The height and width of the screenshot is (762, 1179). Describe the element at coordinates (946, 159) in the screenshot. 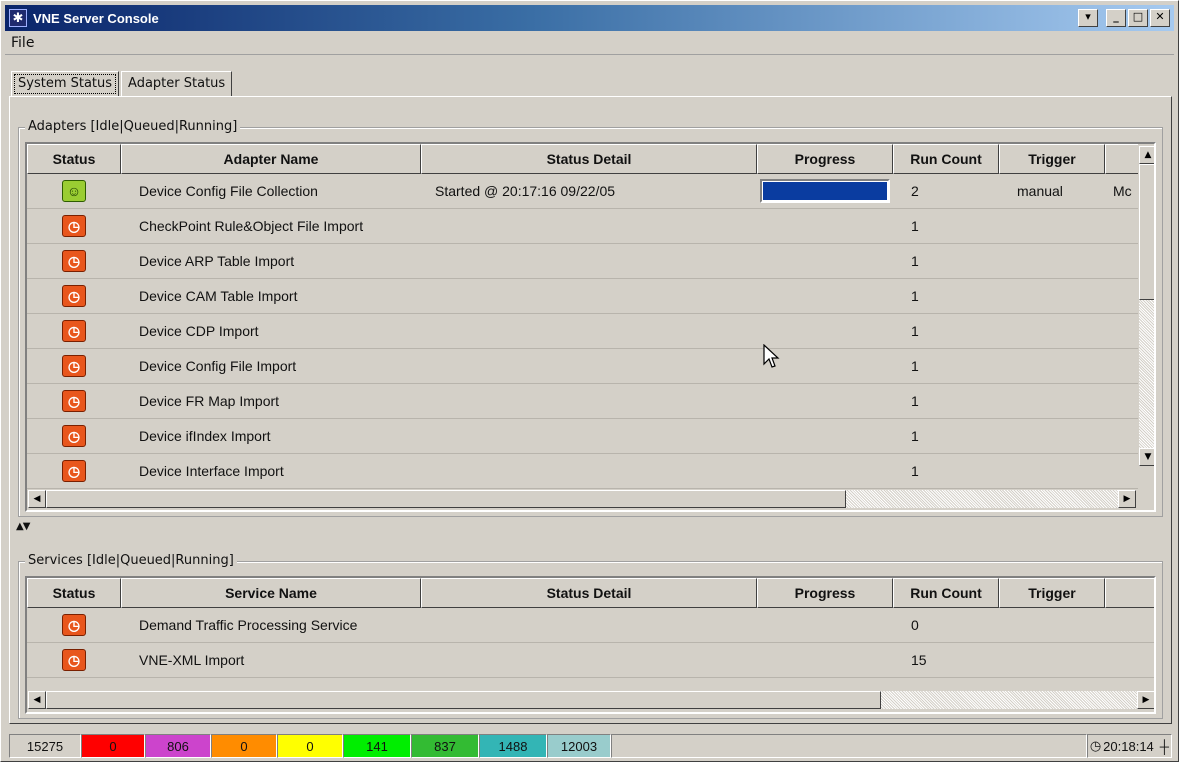

I see `adapters-col-run-count: Run Count` at that location.